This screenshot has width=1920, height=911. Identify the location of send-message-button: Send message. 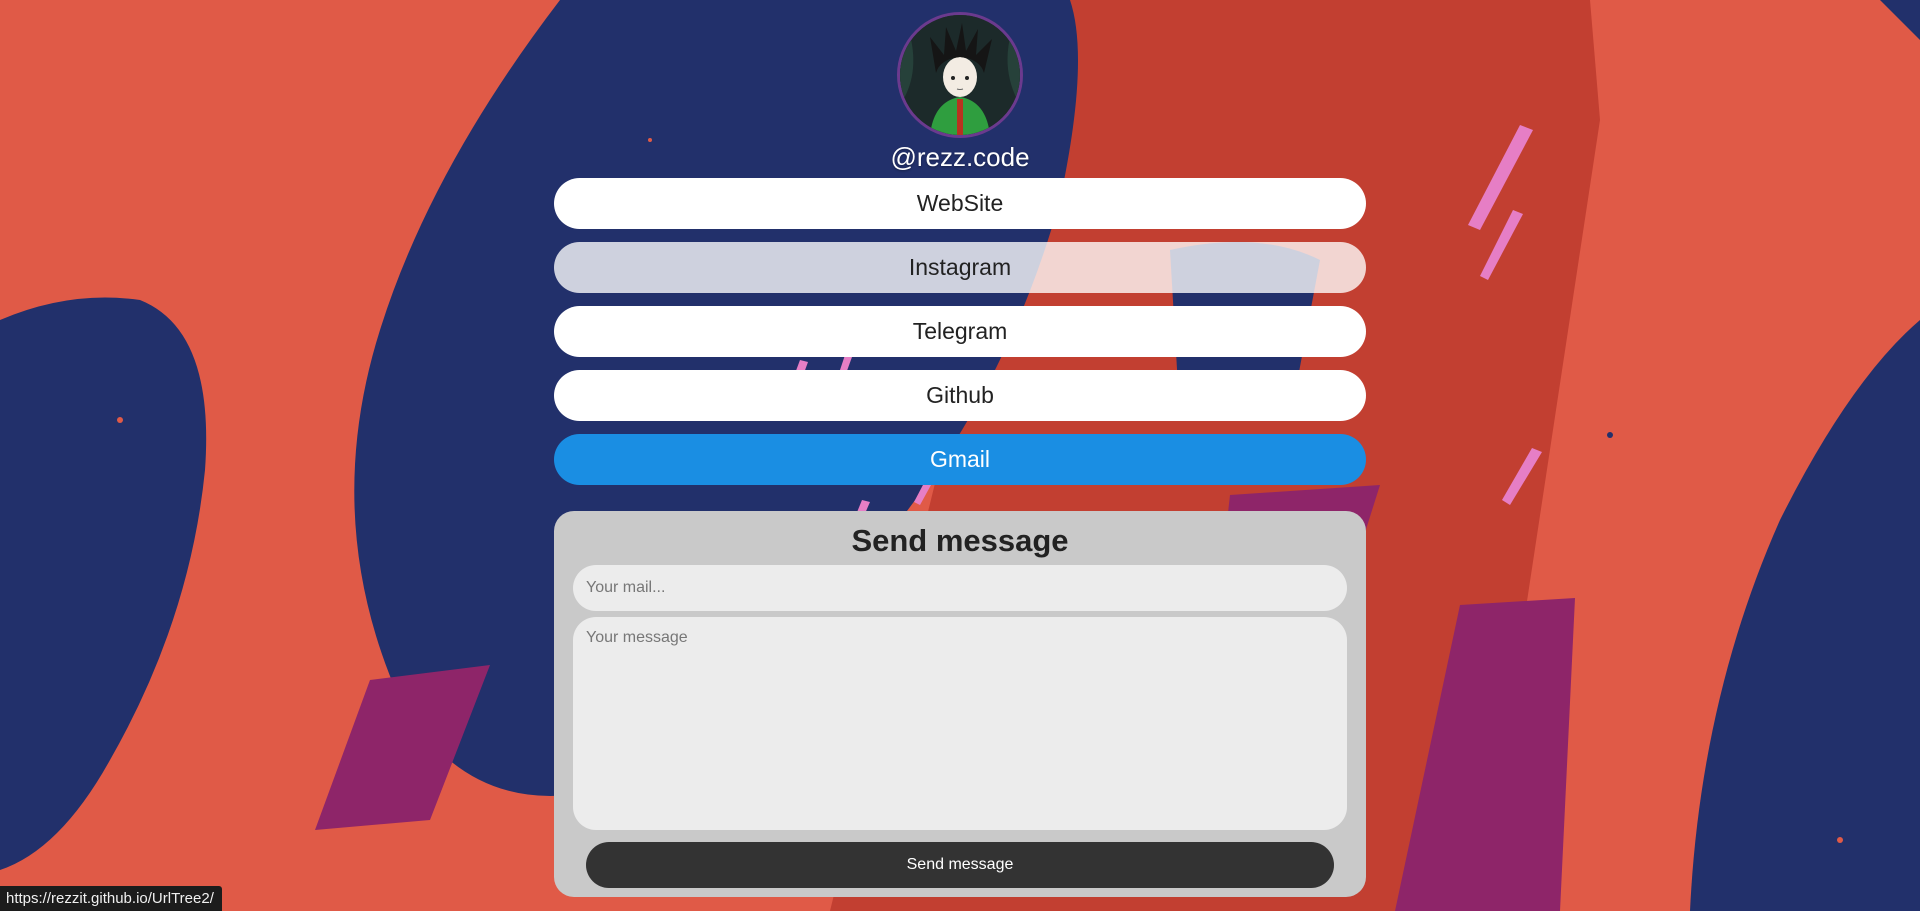
(960, 865).